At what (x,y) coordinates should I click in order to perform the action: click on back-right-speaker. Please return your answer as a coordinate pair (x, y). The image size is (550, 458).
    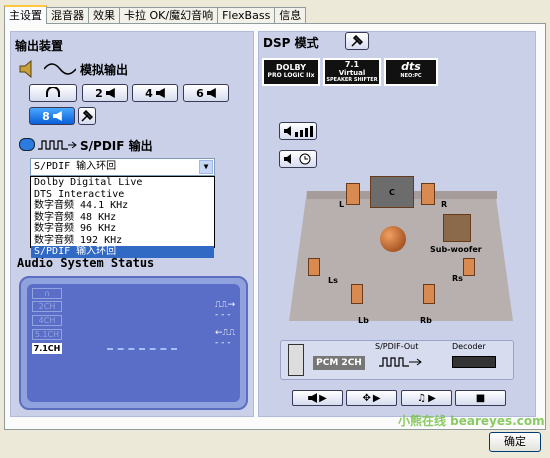
    Looking at the image, I should click on (429, 294).